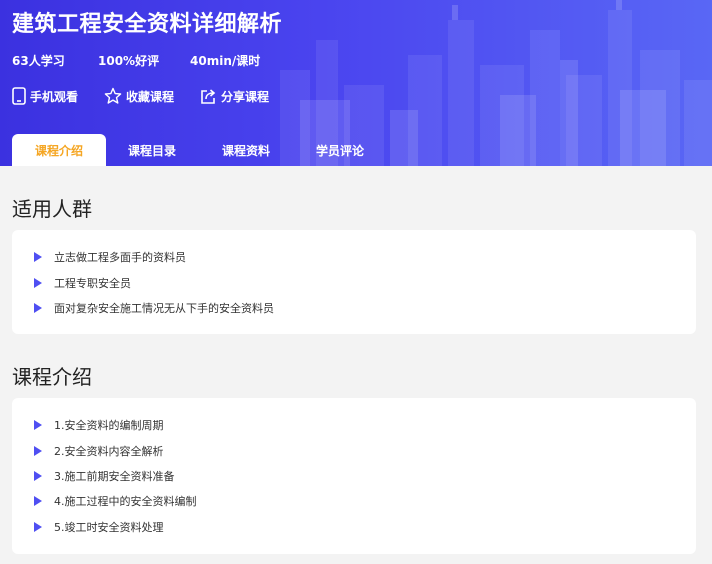  What do you see at coordinates (125, 501) in the screenshot?
I see `list-item-text: 4.施工过程中的安全资料编制` at bounding box center [125, 501].